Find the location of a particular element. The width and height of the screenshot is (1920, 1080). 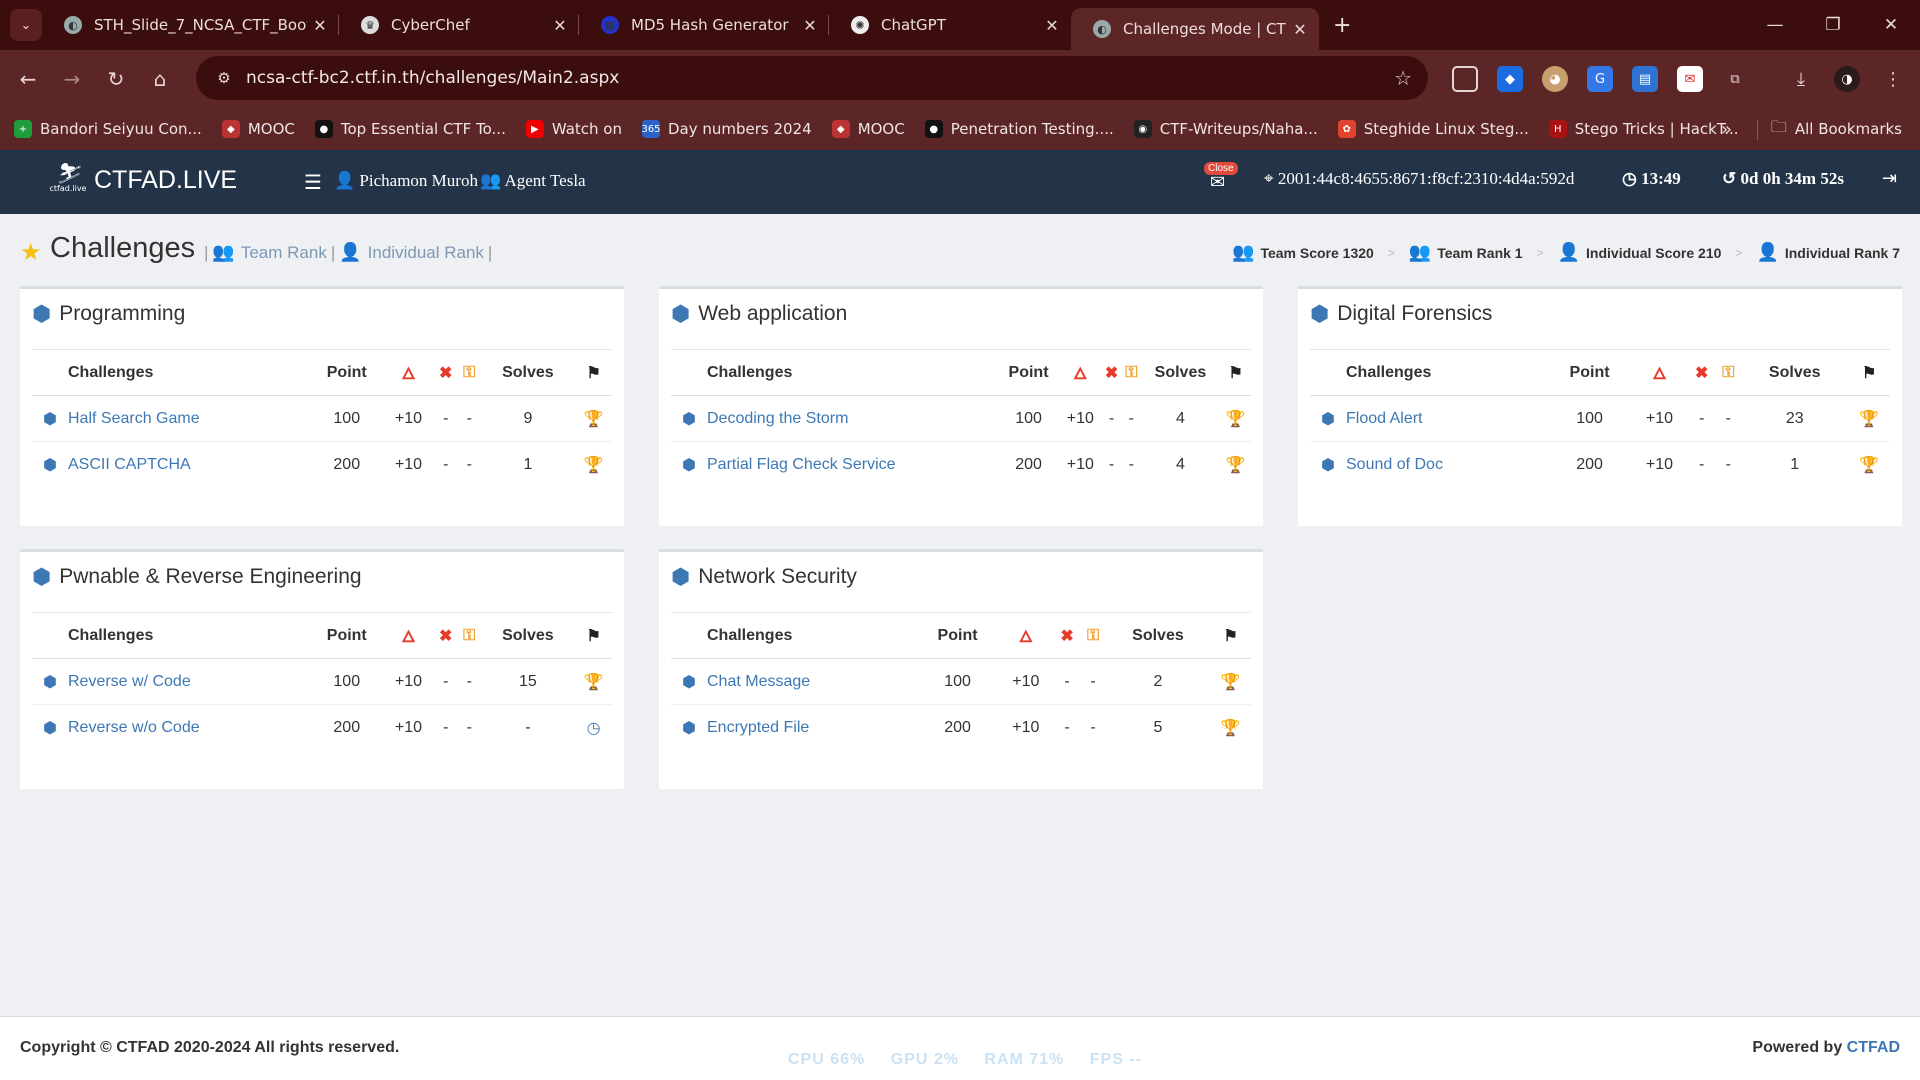

challenge-link: Flood Alert is located at coordinates (1384, 418).